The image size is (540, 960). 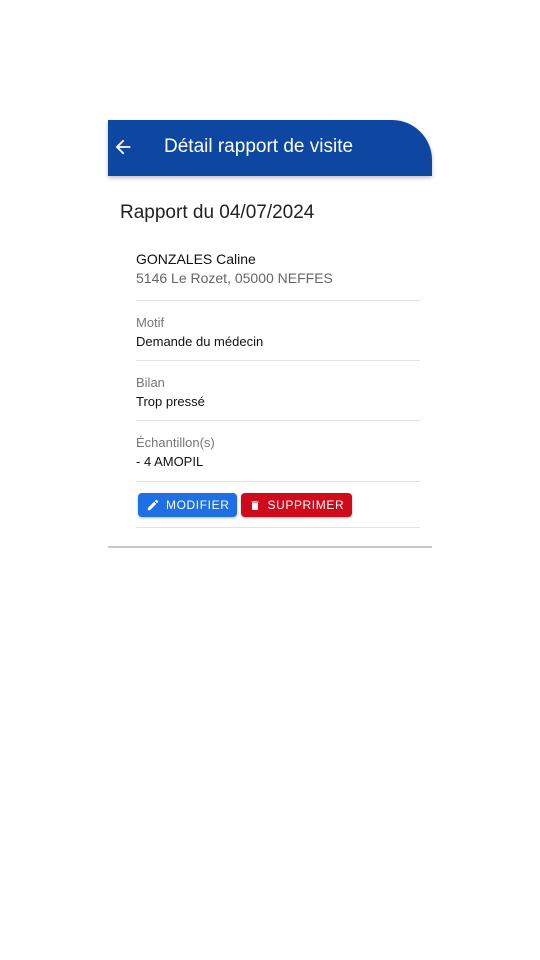 I want to click on motif-section: Motif Demande du médecin, so click(x=278, y=338).